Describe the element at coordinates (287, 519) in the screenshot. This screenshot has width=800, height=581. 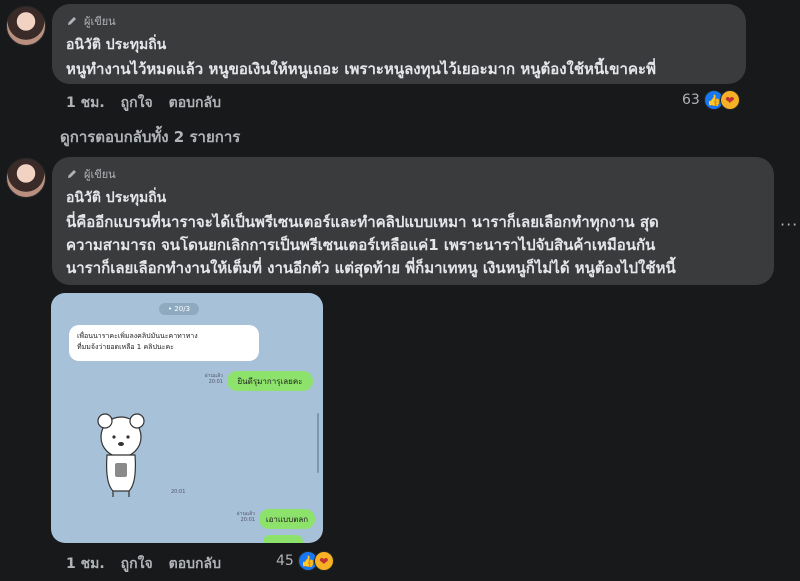
I see `chat-message-sent: เอาแบบตลก` at that location.